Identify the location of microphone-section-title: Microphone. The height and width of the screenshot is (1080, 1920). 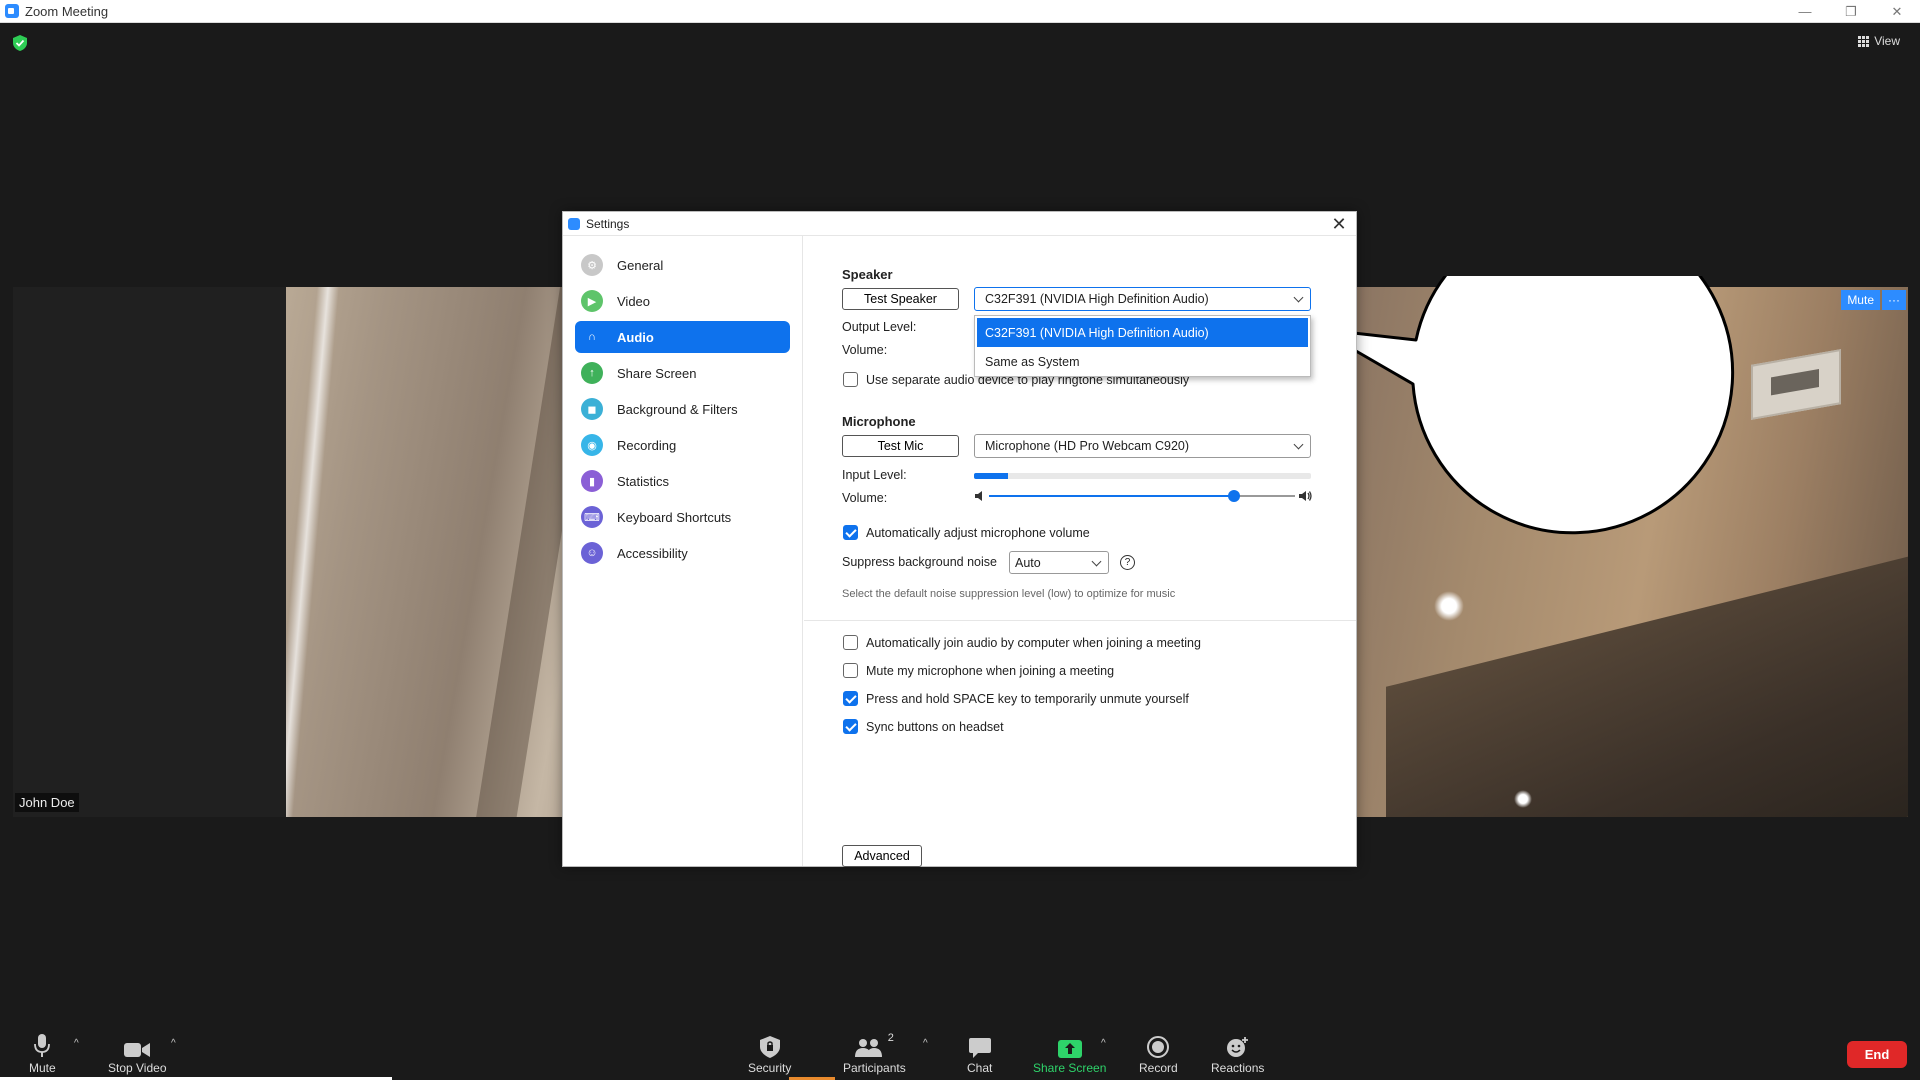
(879, 421).